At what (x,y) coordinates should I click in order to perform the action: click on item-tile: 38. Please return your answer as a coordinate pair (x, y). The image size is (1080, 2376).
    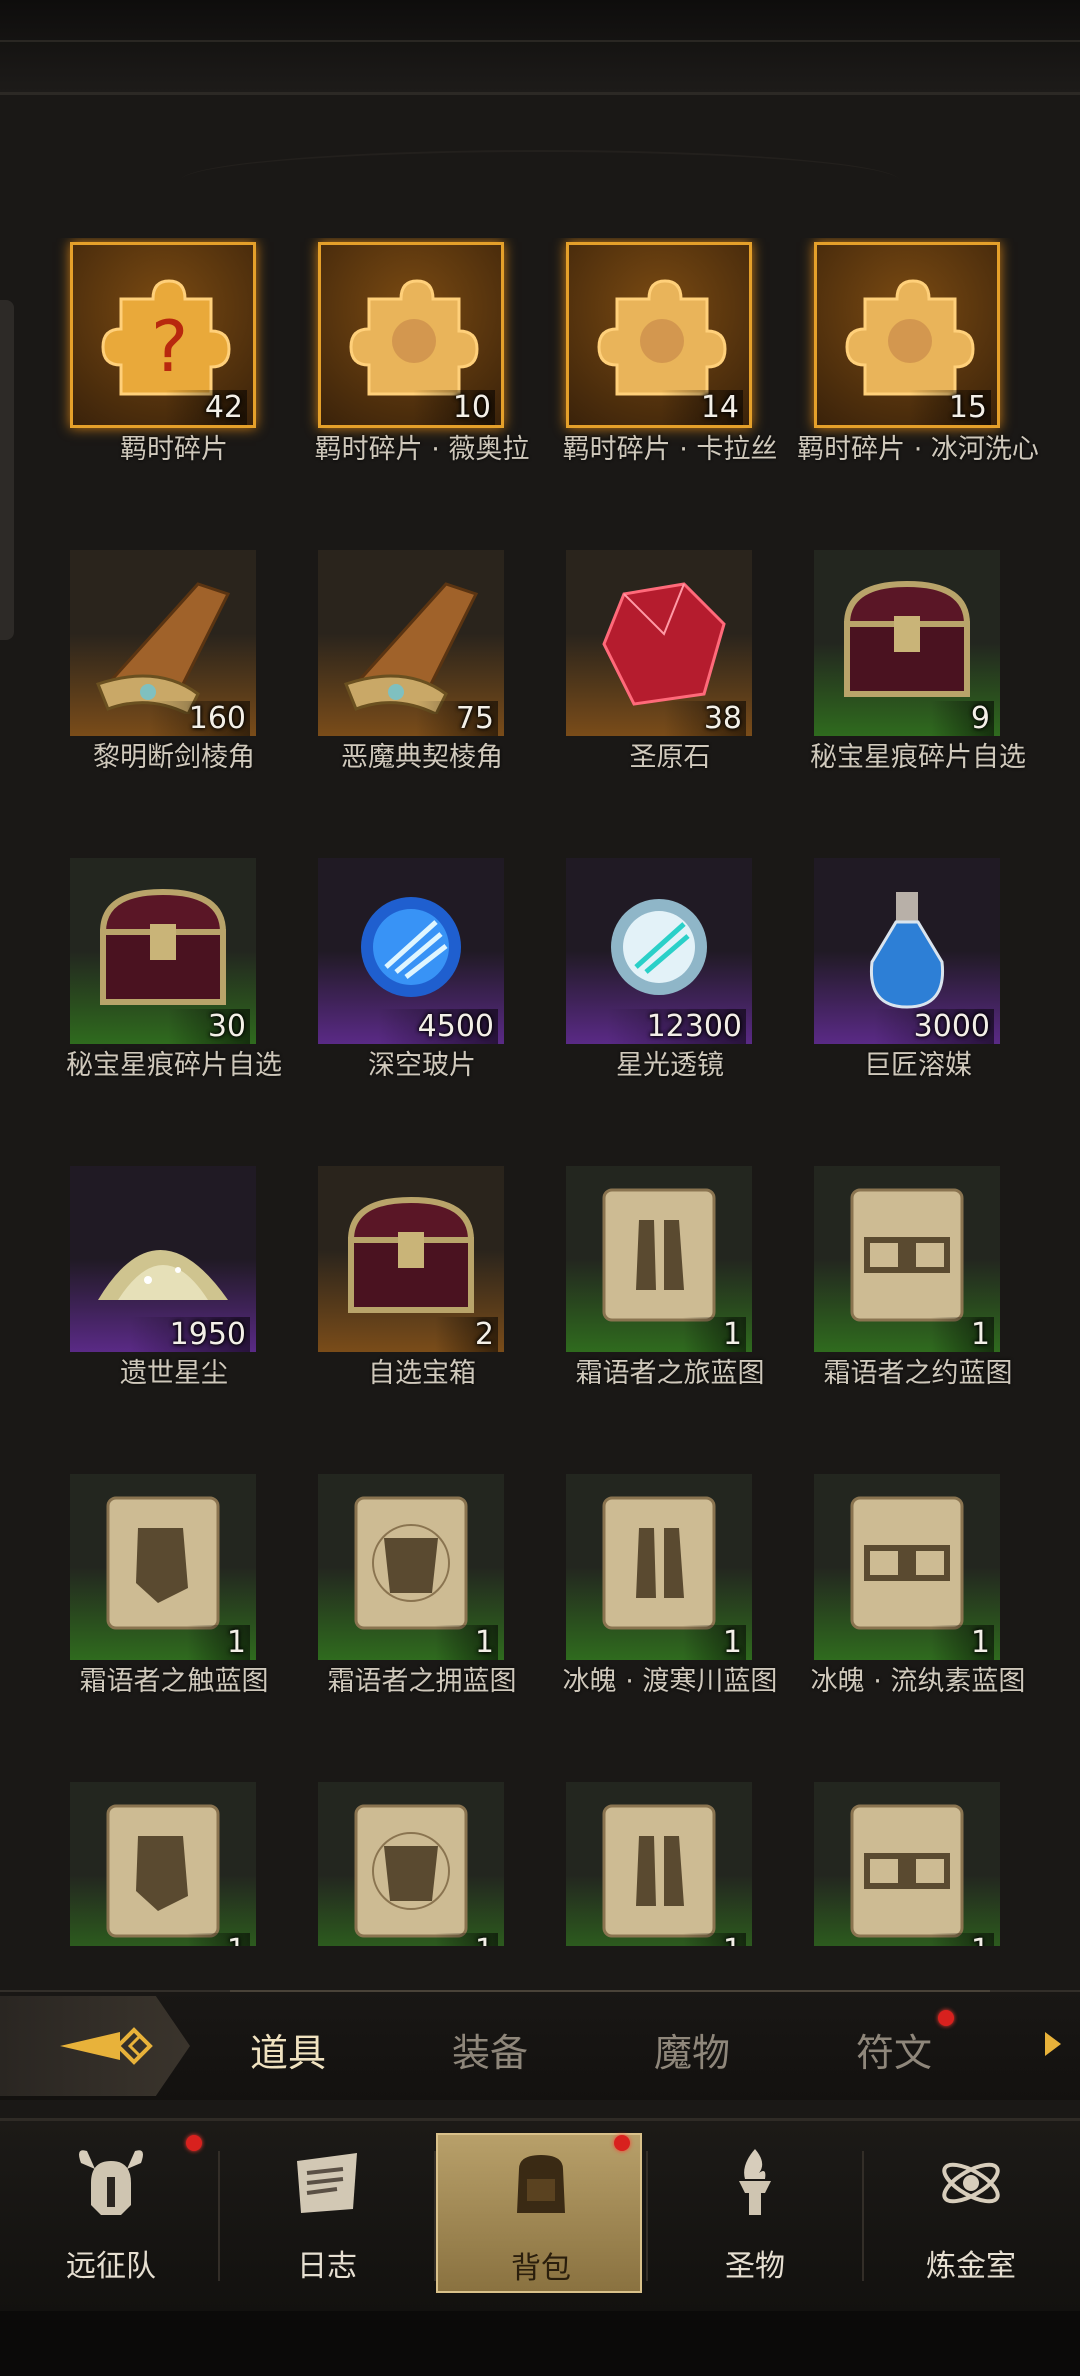
    Looking at the image, I should click on (659, 643).